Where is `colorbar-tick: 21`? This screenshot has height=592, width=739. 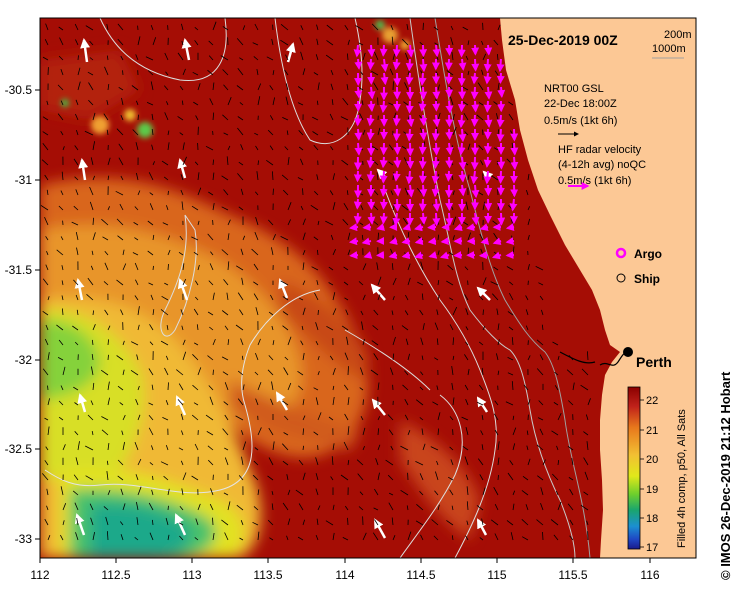
colorbar-tick: 21 is located at coordinates (652, 431).